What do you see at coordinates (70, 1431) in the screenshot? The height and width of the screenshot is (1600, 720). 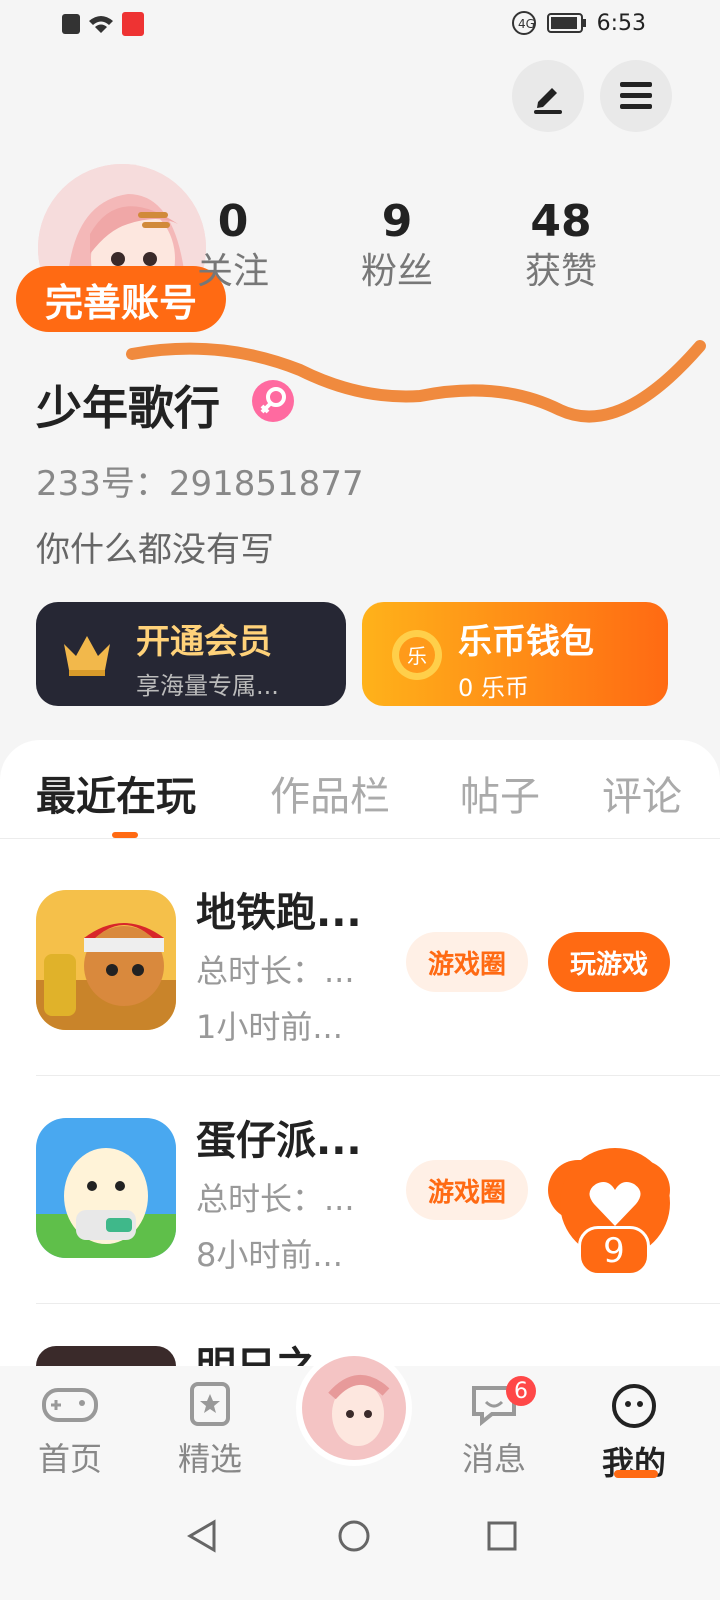 I see `nav-home: 首页` at bounding box center [70, 1431].